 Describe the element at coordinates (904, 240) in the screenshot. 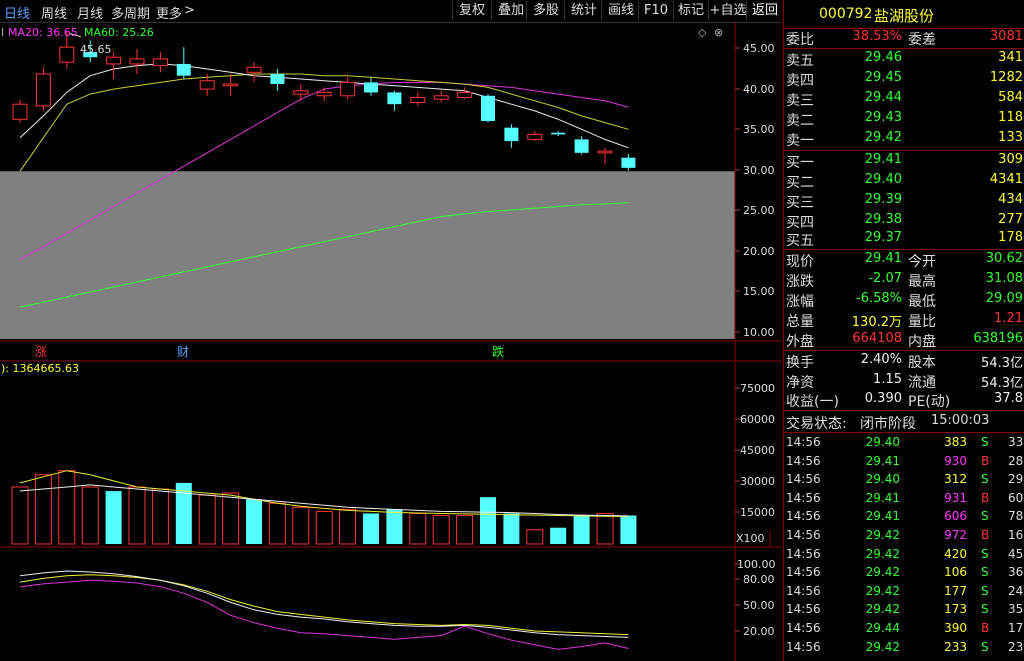

I see `bid-row: 买五 29.37 178` at that location.